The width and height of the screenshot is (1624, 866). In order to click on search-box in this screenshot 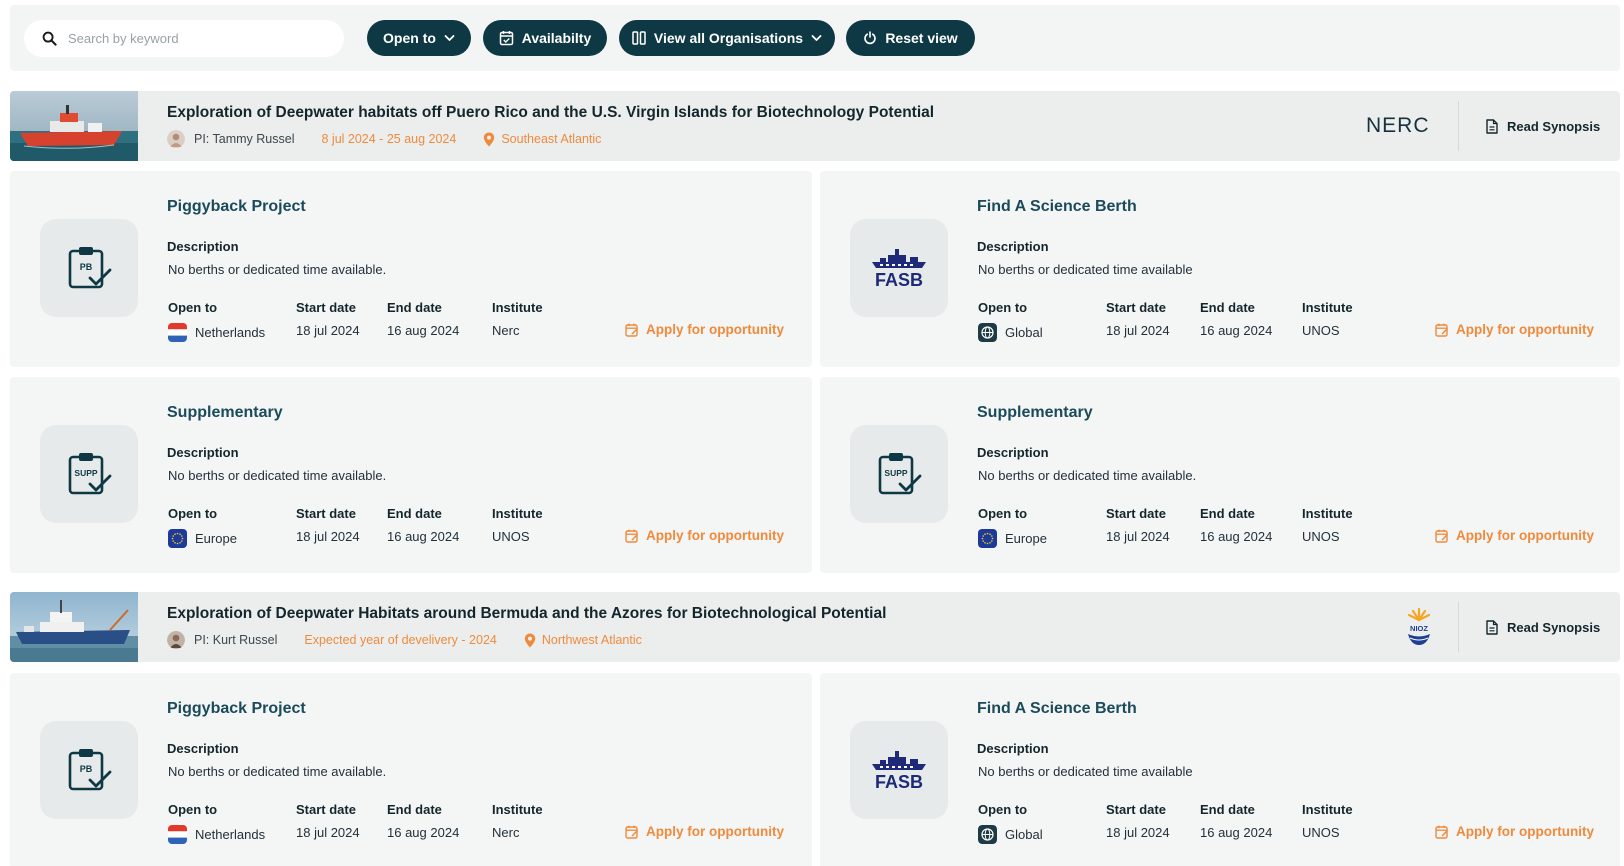, I will do `click(184, 38)`.